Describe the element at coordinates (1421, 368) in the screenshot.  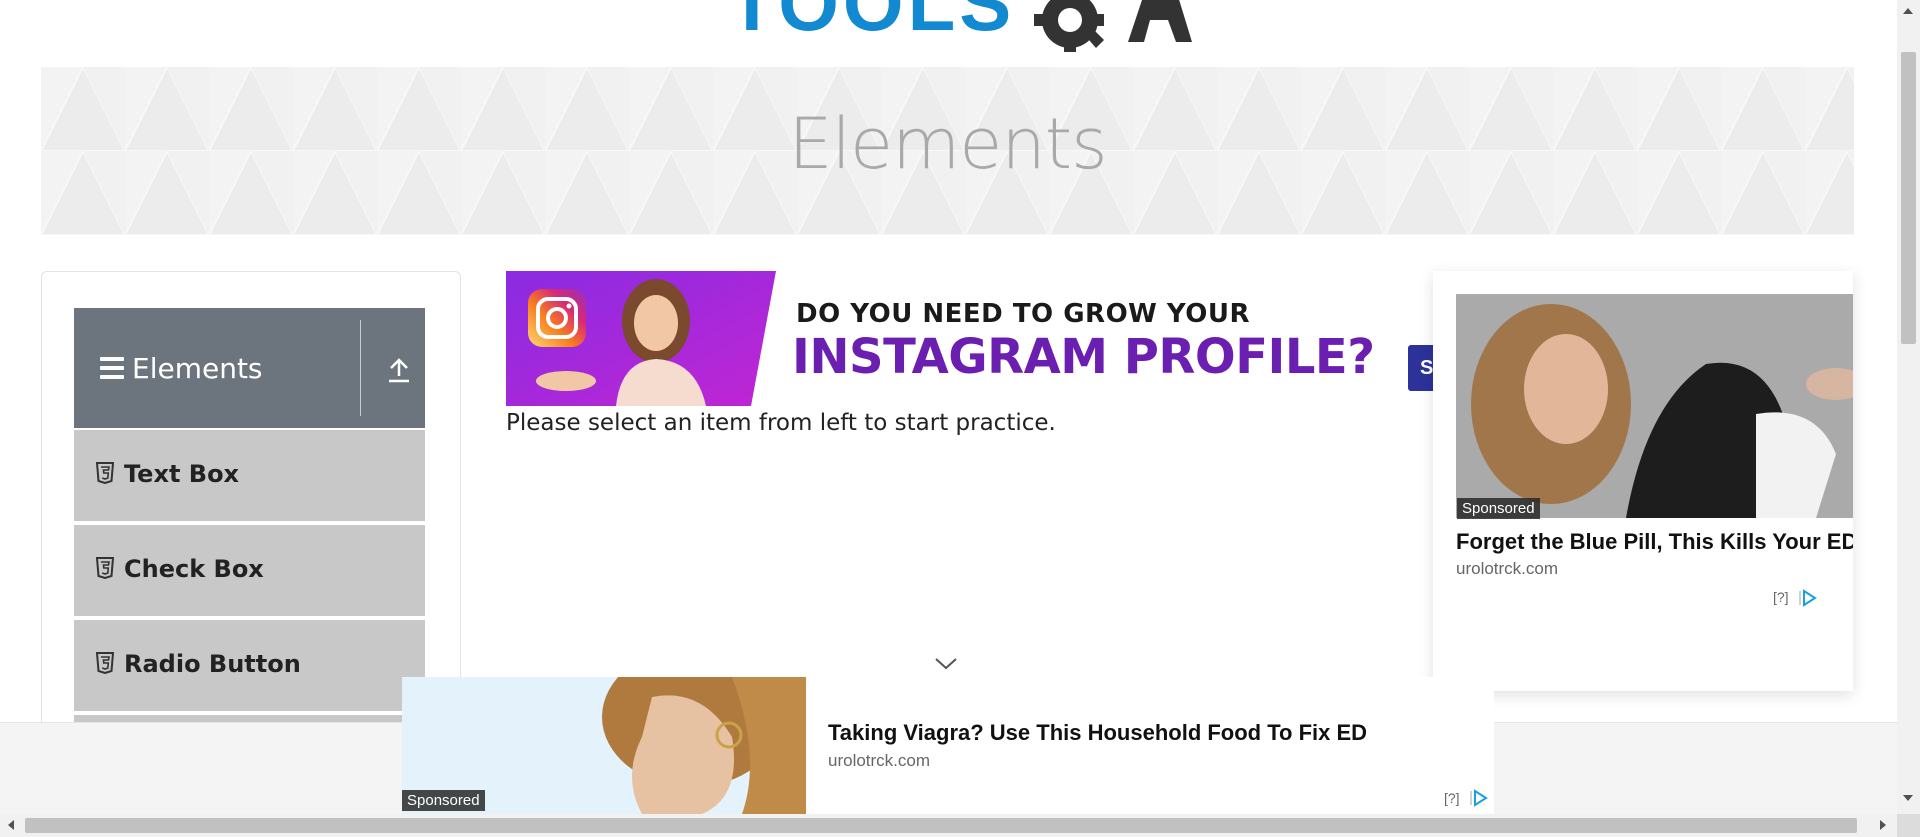
I see `ad-cta-button: S` at that location.